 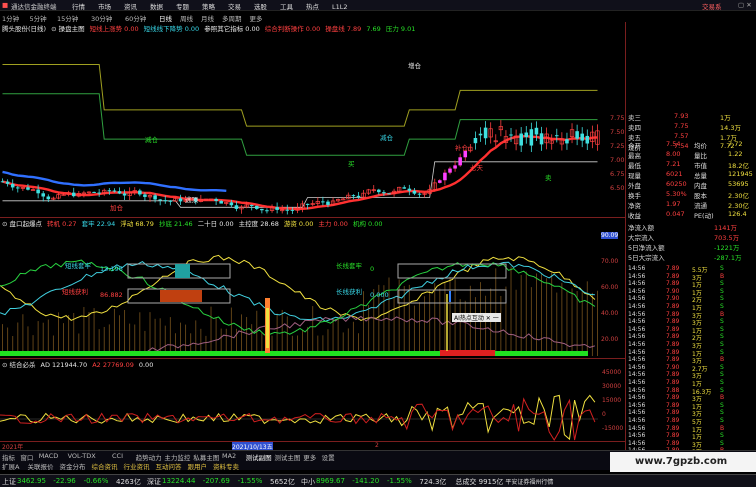 I want to click on ai-tooltip: AI热点互动 ✕ 一, so click(x=476, y=317).